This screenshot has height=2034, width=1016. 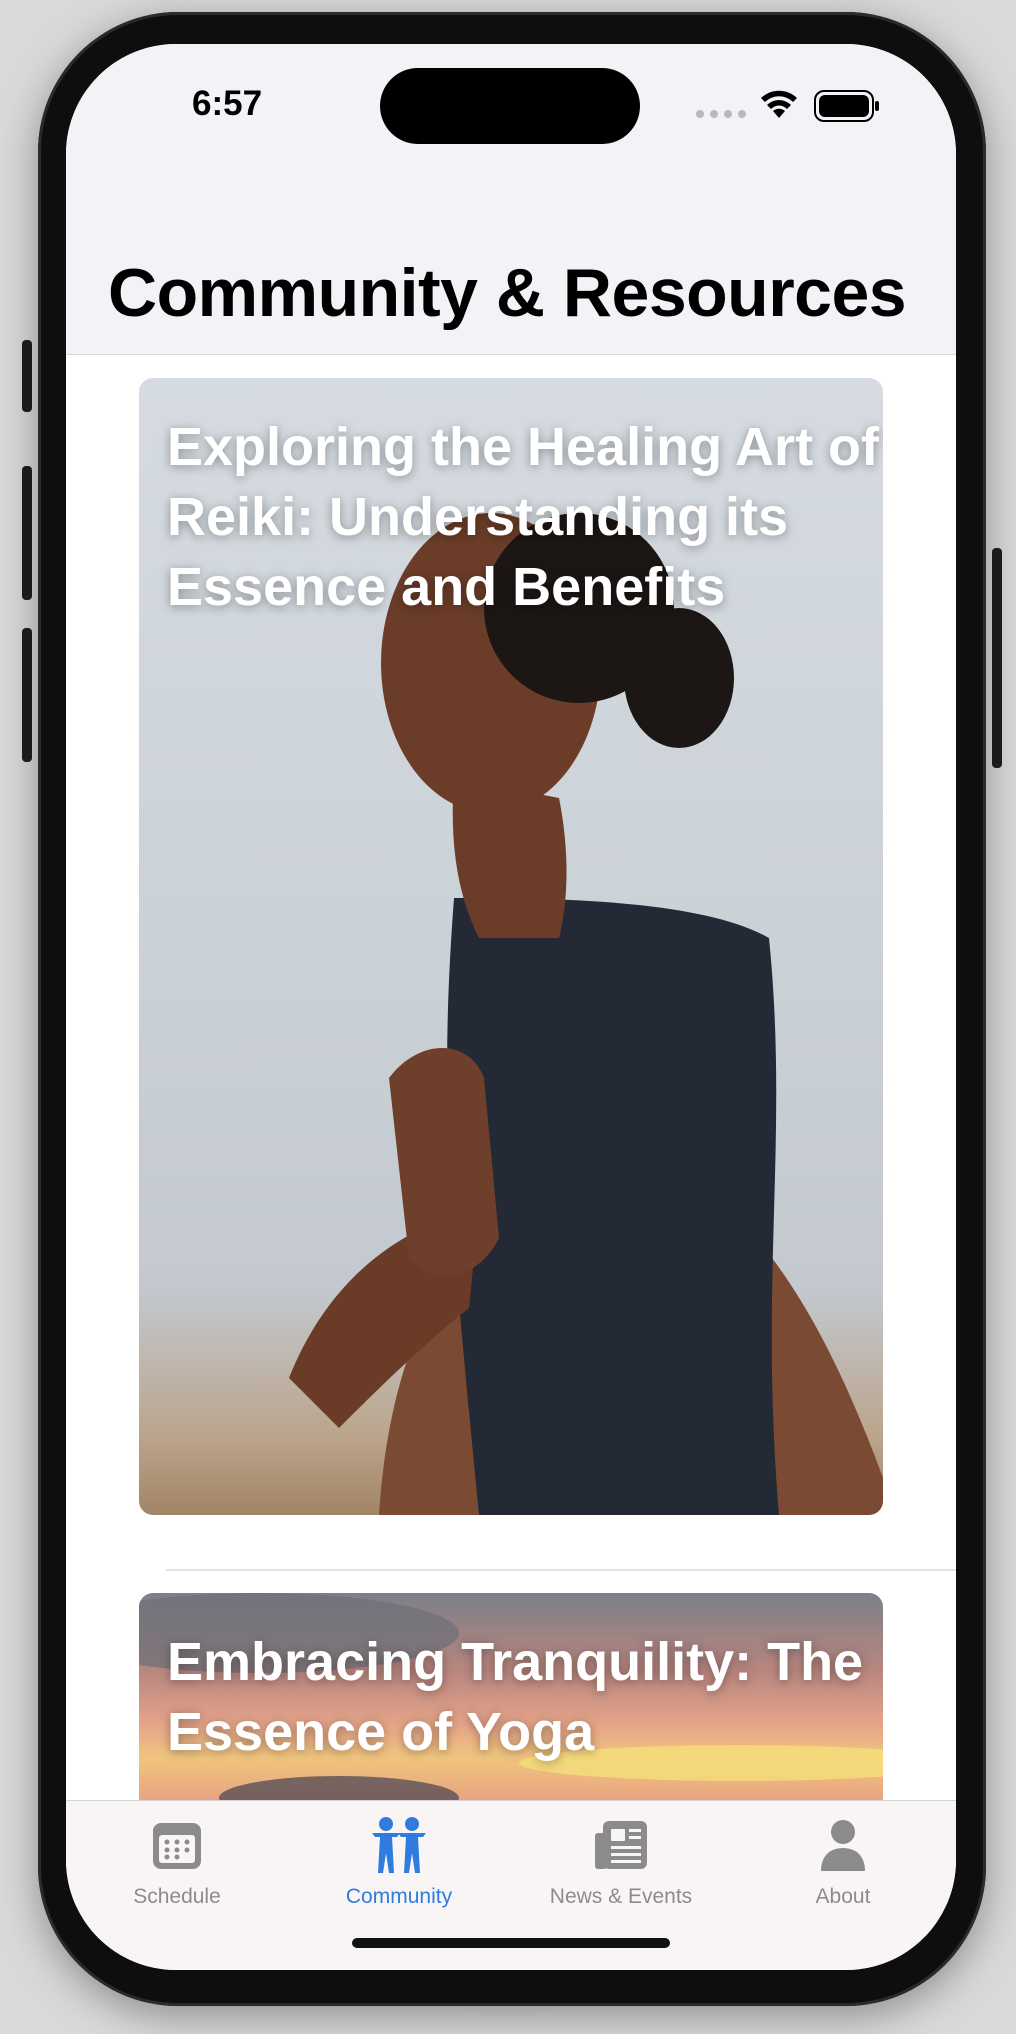 I want to click on wifi-icon, so click(x=779, y=104).